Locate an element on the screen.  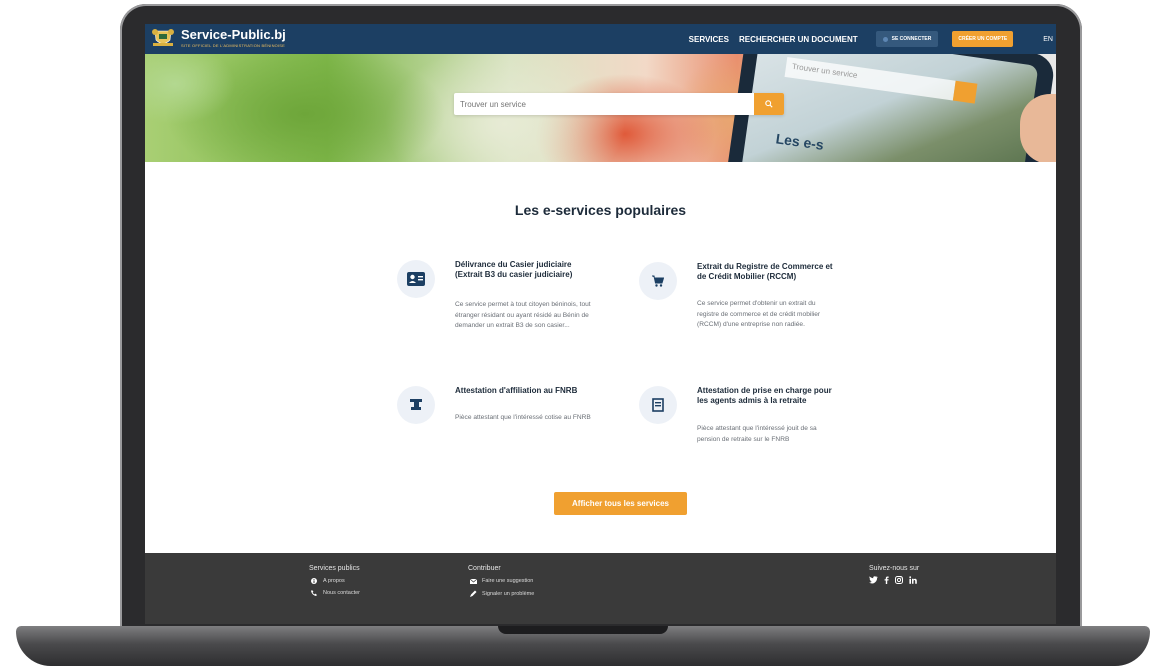
search-button is located at coordinates (769, 104).